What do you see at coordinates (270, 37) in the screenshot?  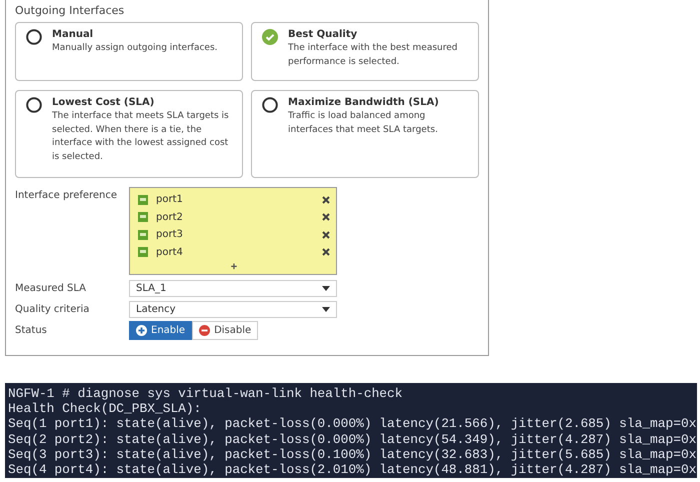 I see `check-circle-icon` at bounding box center [270, 37].